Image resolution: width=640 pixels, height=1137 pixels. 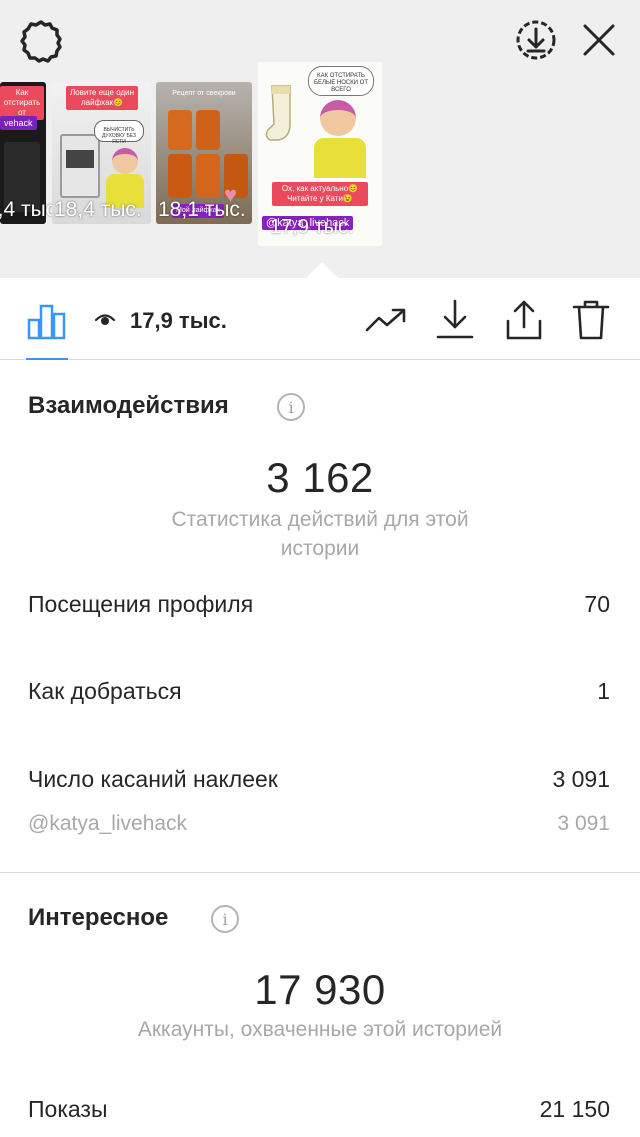 I want to click on story-text-overlay: Ловите еще один лайфхак😊, so click(x=102, y=98).